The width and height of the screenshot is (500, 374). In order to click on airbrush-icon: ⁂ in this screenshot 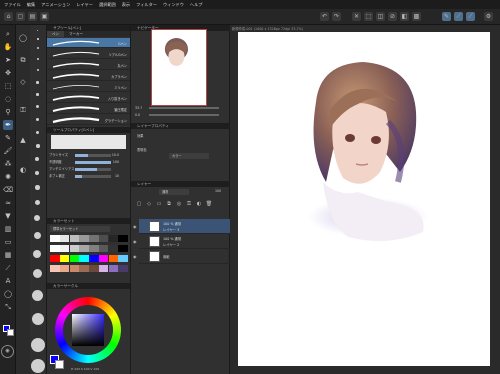, I will do `click(8, 164)`.